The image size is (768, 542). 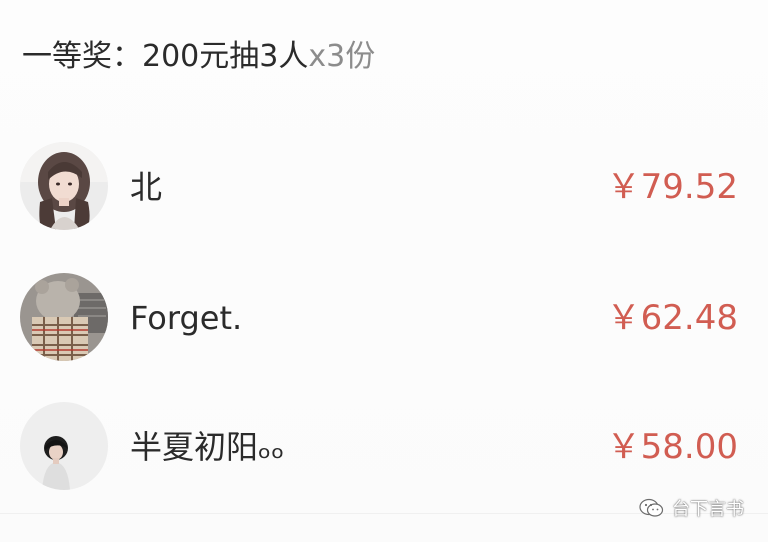 I want to click on watermark: 台下言书, so click(x=691, y=508).